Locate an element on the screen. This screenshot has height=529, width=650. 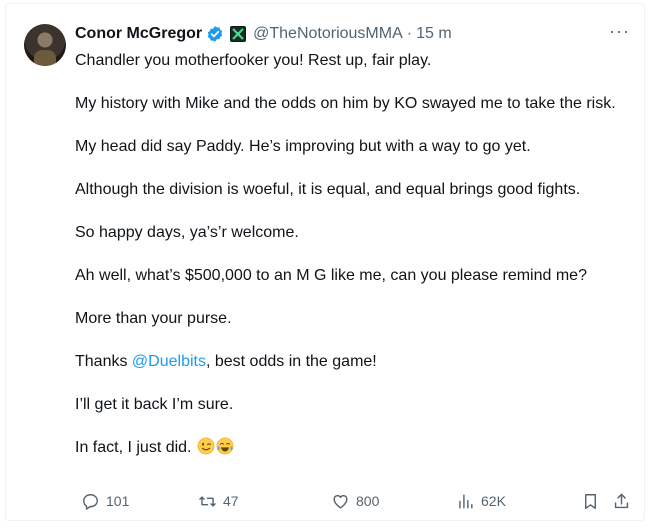
winking-face-icon is located at coordinates (206, 446).